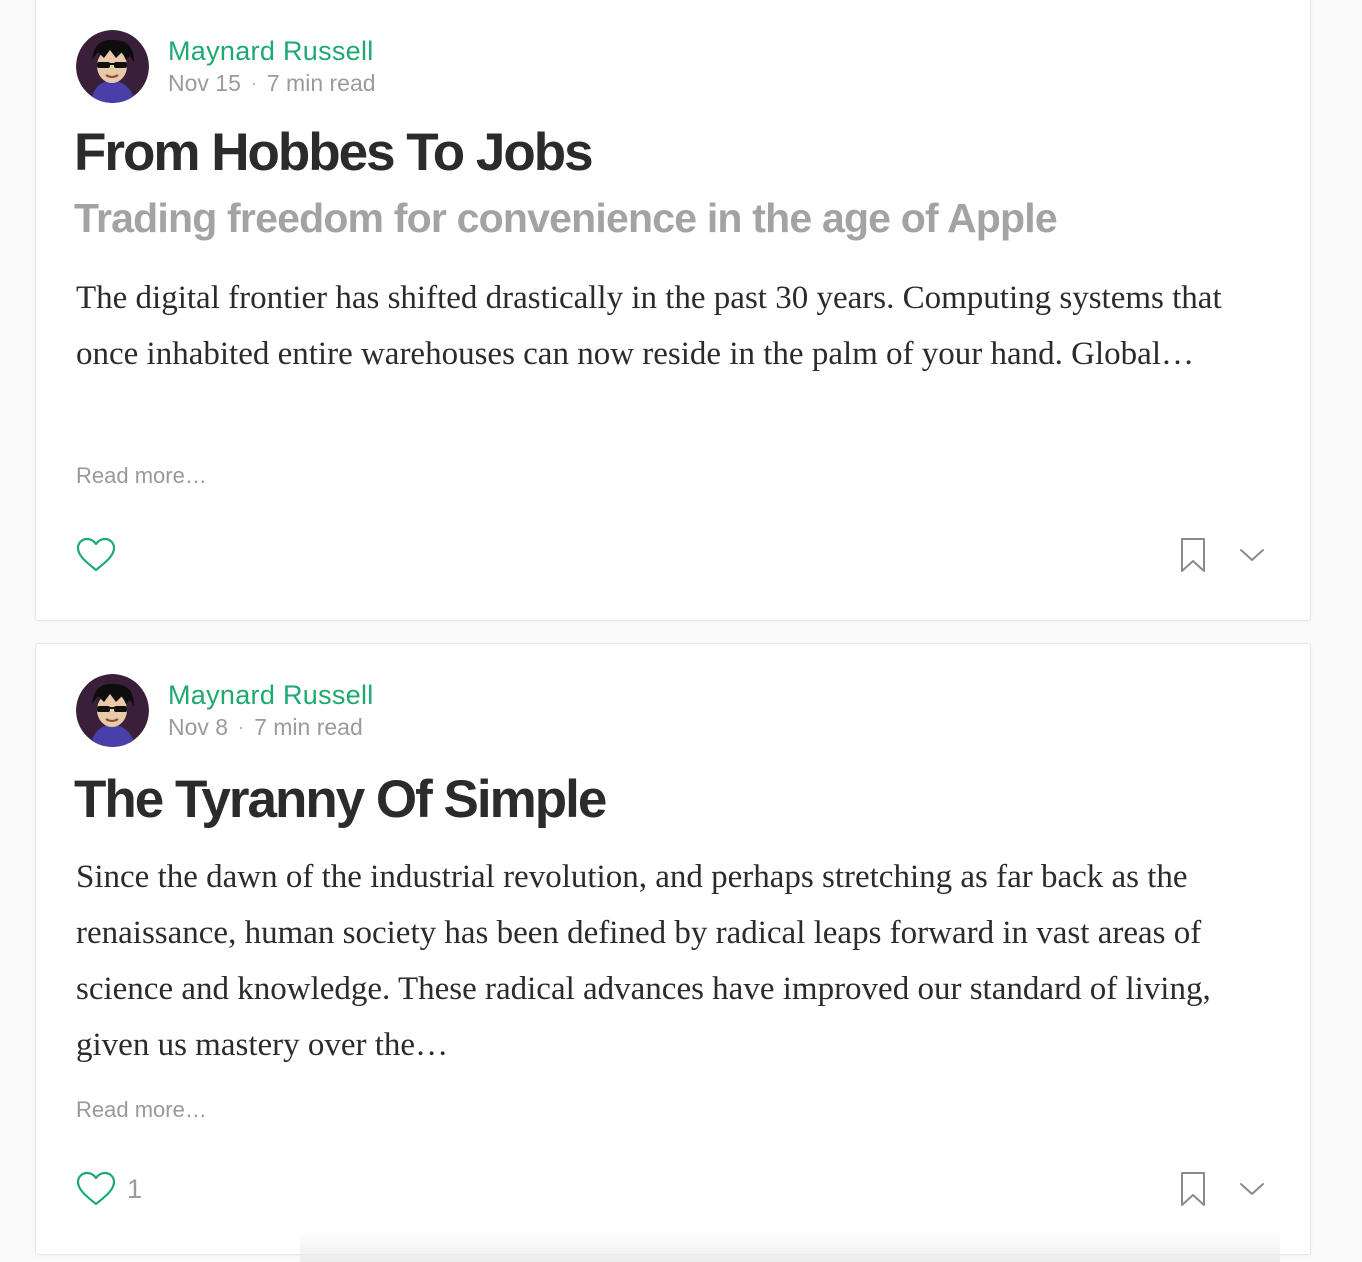  I want to click on left-actions, so click(101, 555).